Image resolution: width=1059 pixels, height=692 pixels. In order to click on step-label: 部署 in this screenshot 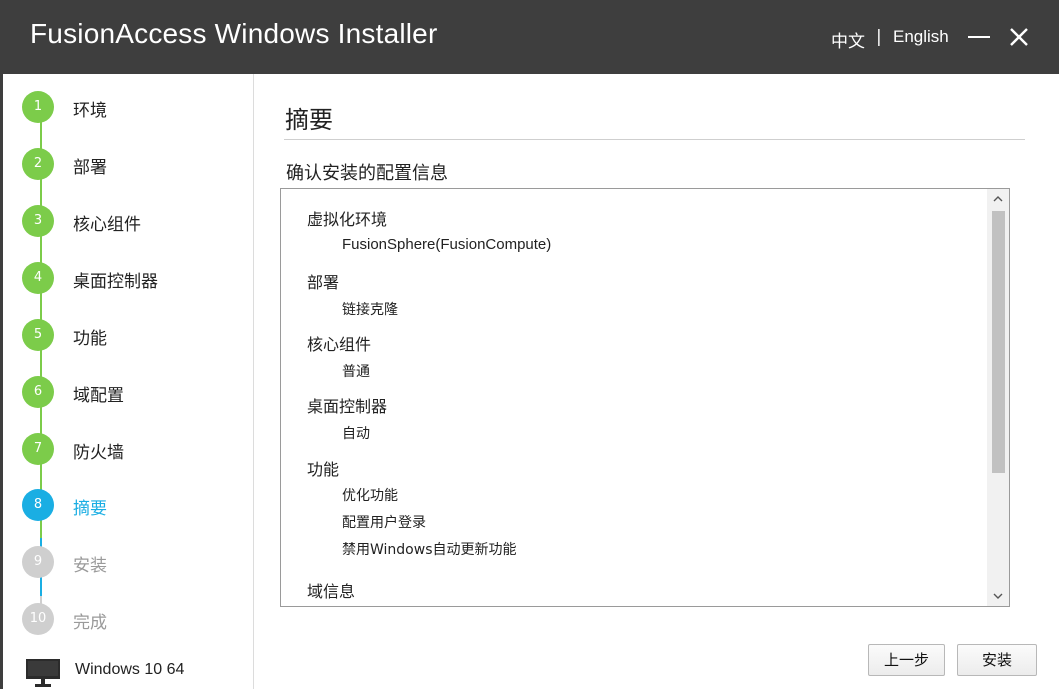, I will do `click(90, 168)`.